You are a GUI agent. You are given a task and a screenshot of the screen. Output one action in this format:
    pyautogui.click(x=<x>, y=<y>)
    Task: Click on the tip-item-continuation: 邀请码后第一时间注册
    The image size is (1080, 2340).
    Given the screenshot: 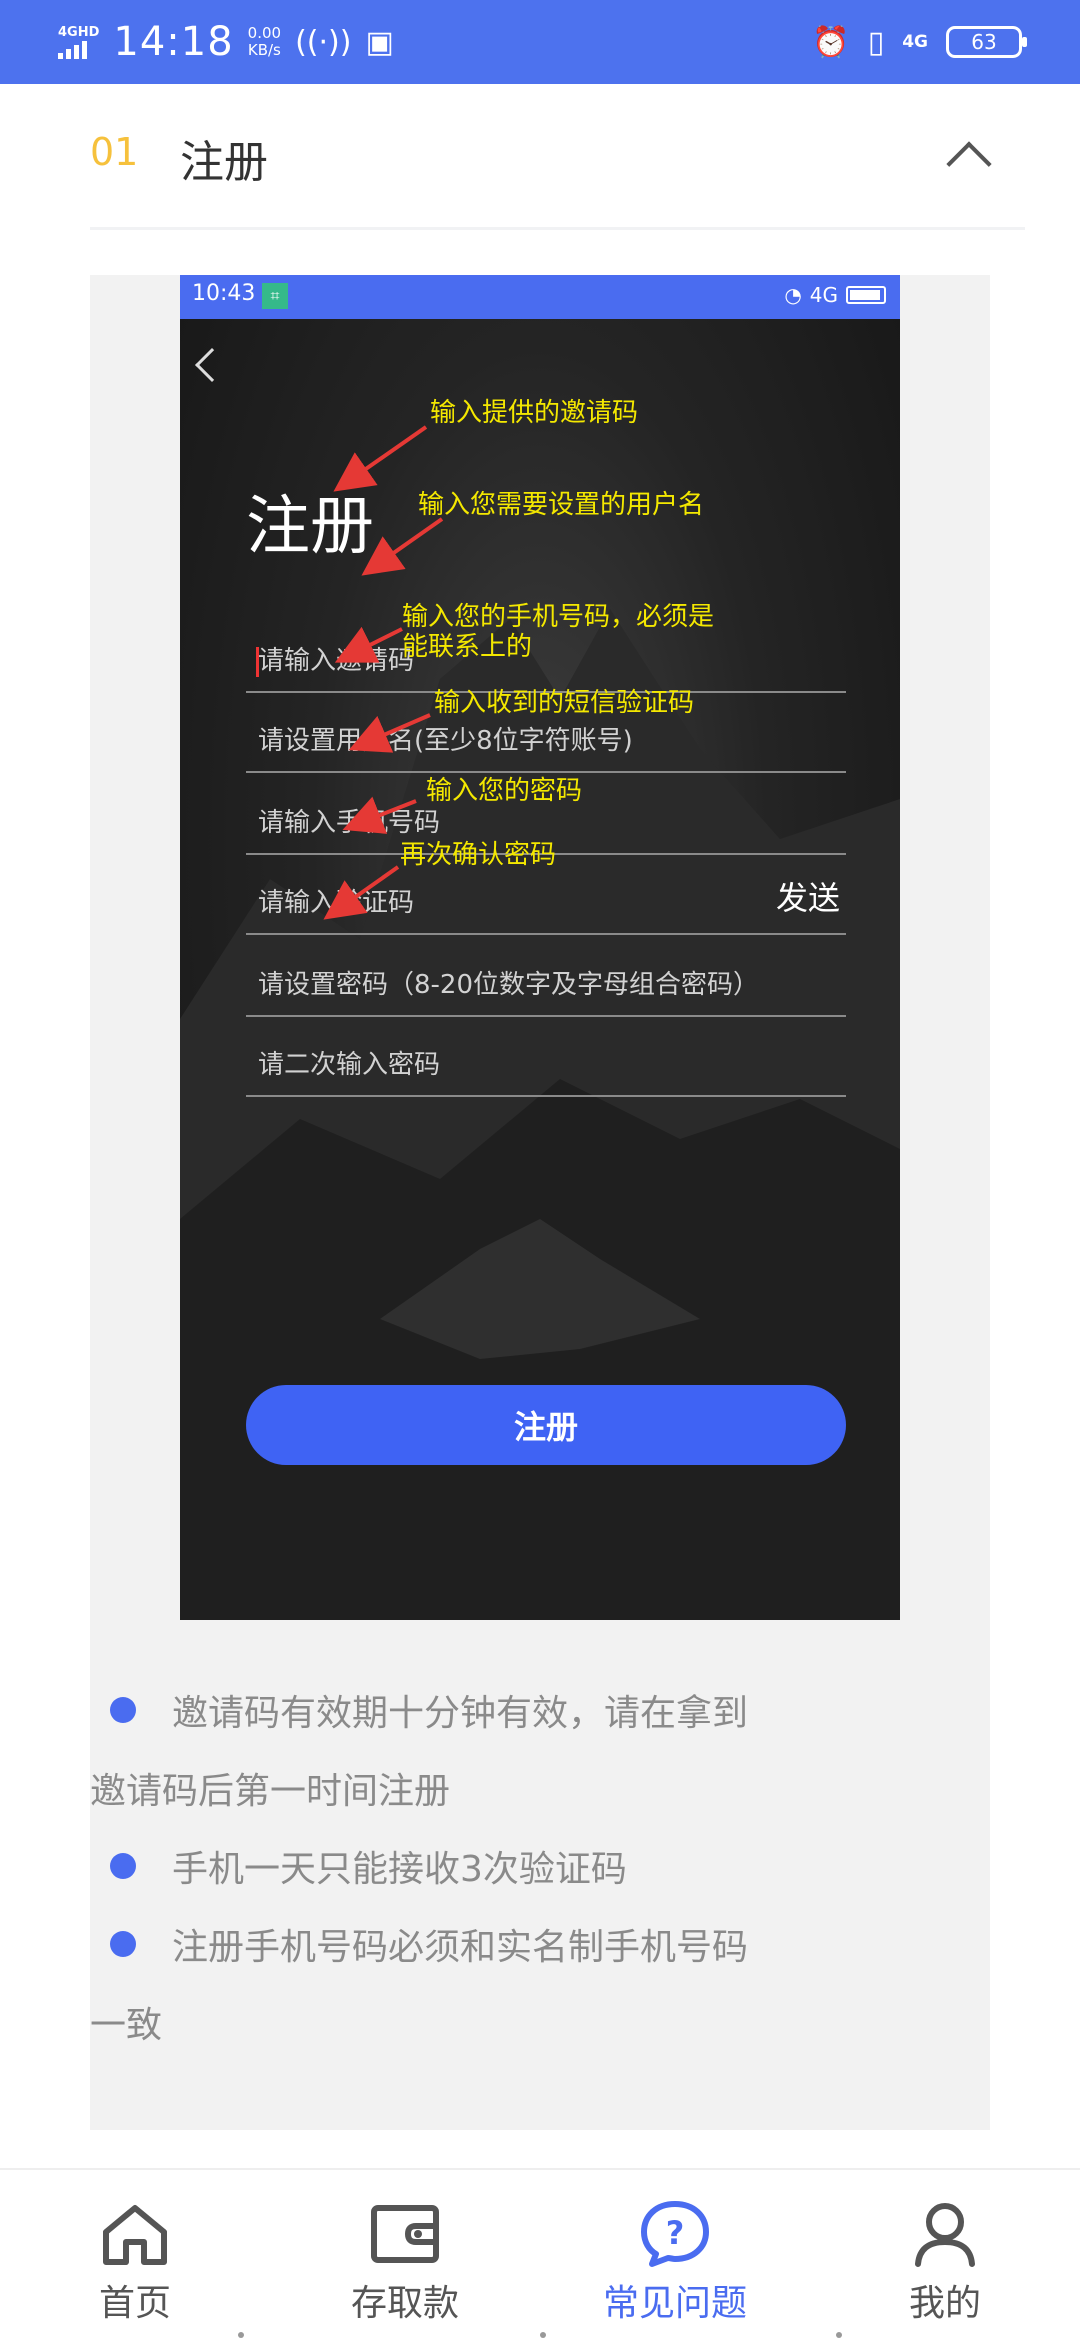 What is the action you would take?
    pyautogui.click(x=270, y=1791)
    